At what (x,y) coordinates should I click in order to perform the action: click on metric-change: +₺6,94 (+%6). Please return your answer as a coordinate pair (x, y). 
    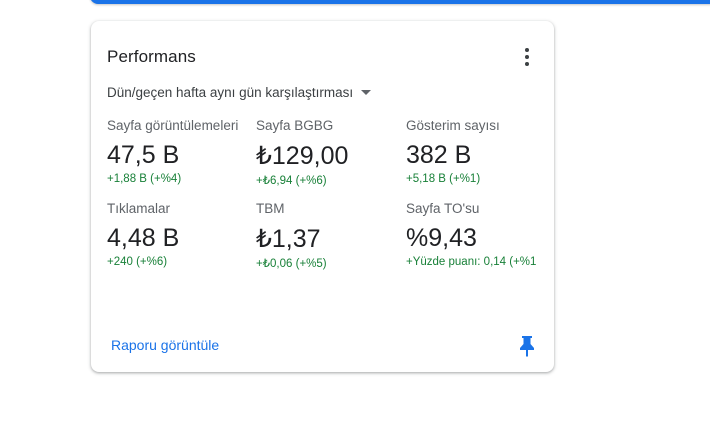
    Looking at the image, I should click on (291, 181).